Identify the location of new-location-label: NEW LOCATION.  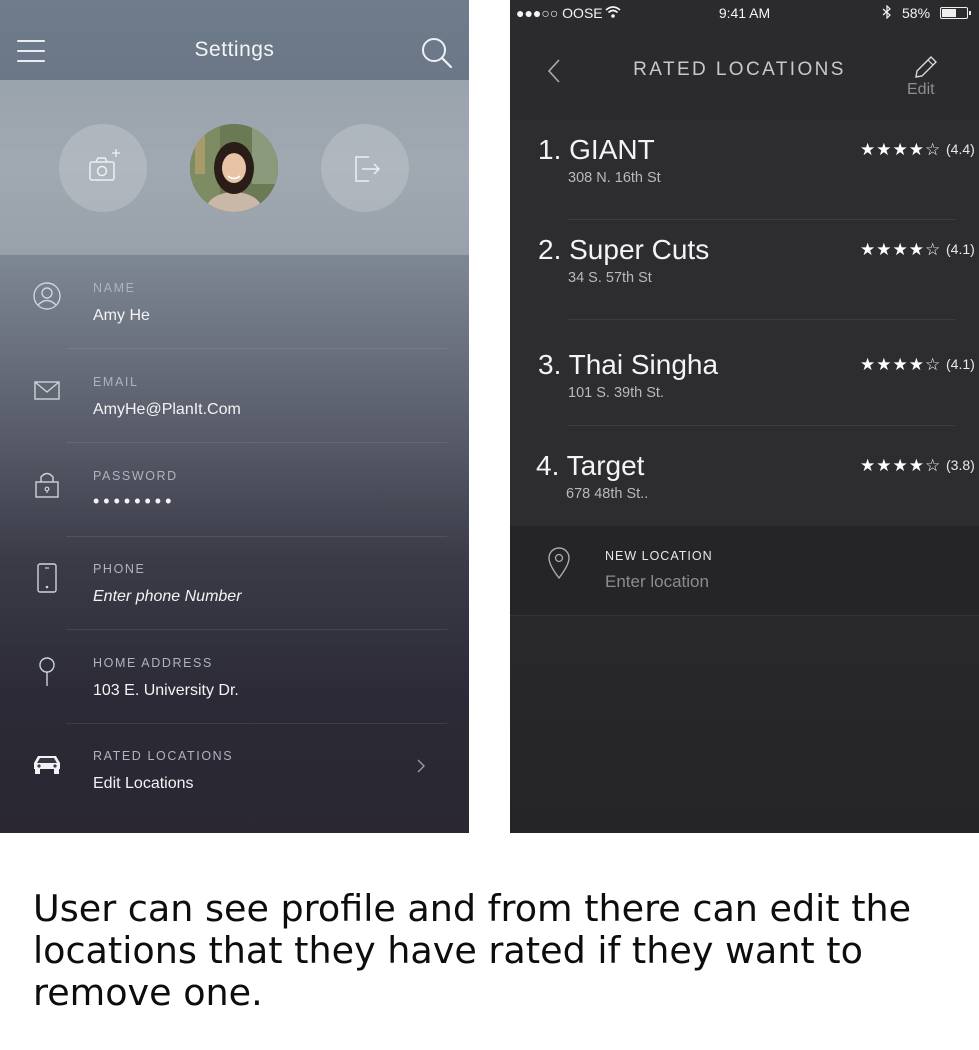
(659, 556).